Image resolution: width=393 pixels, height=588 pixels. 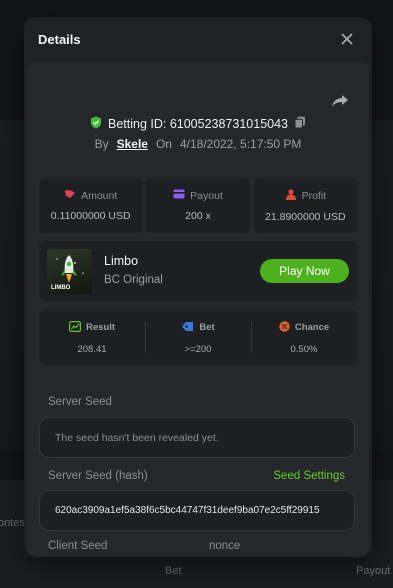 I want to click on result-col-bet: Bet >=200, so click(x=198, y=337).